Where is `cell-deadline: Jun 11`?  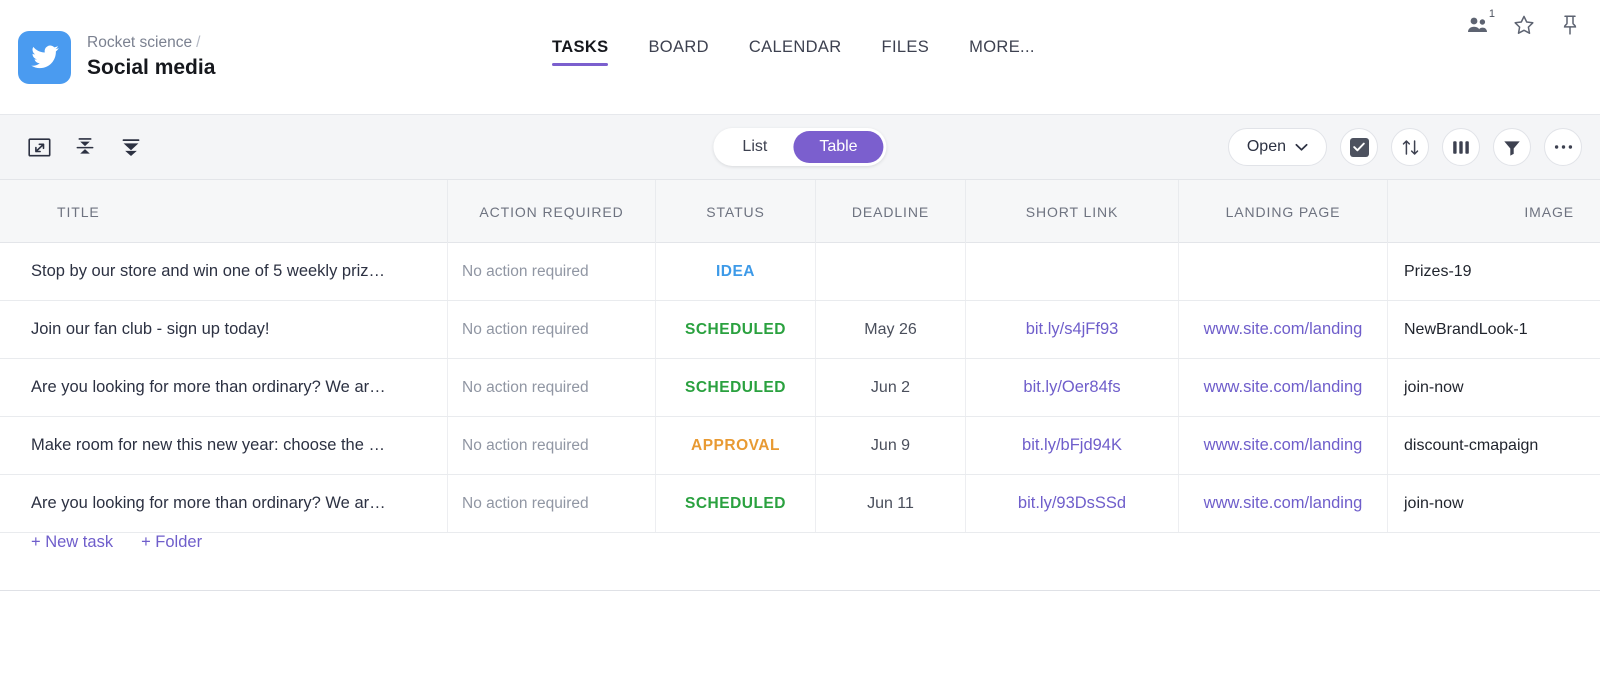 cell-deadline: Jun 11 is located at coordinates (890, 503).